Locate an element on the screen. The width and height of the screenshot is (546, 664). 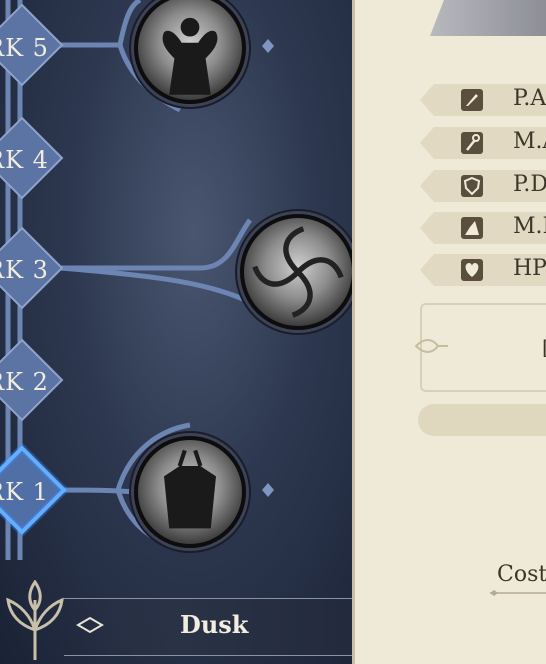
panel-tab is located at coordinates (488, 18).